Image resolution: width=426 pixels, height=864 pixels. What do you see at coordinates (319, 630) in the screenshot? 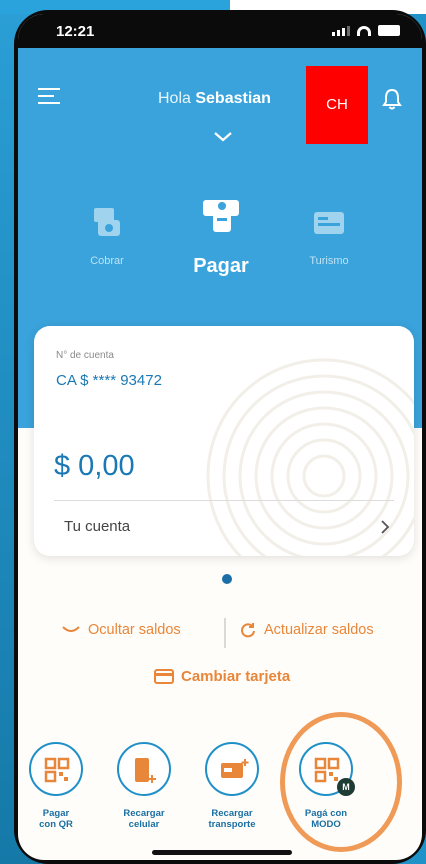
I see `refresh-balances-label: Actualizar saldos` at bounding box center [319, 630].